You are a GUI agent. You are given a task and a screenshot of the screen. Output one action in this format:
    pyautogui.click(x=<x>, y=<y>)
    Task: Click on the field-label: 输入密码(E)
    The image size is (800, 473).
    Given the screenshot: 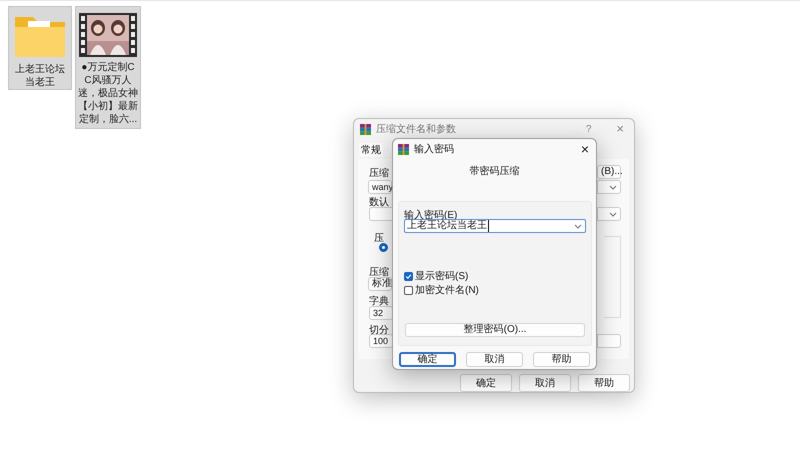 What is the action you would take?
    pyautogui.click(x=431, y=214)
    